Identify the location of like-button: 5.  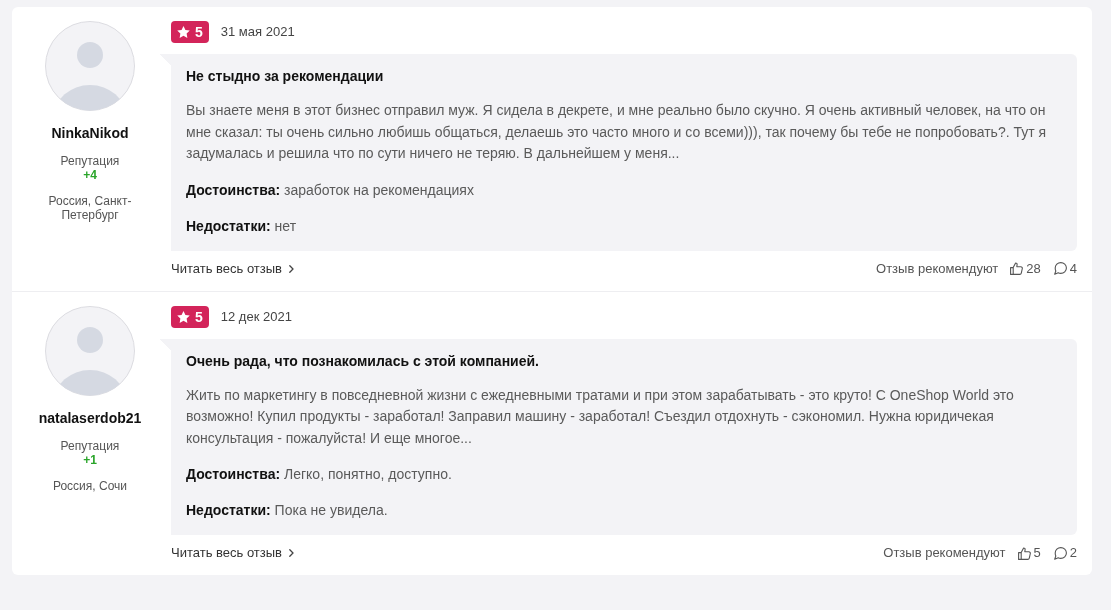
(1029, 553).